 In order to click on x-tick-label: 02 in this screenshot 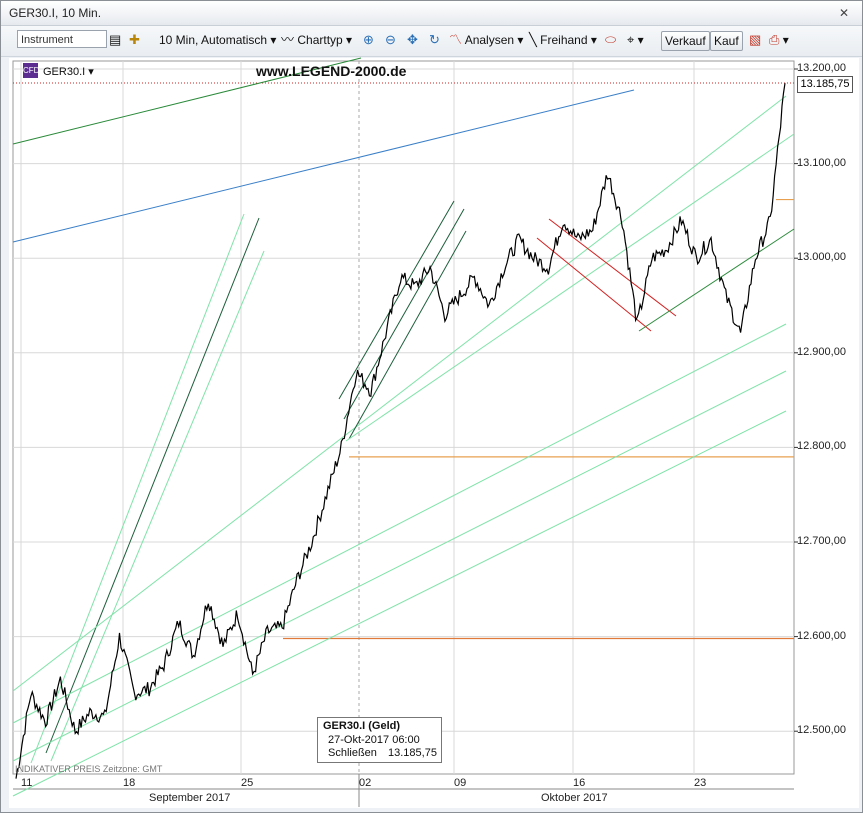, I will do `click(365, 783)`.